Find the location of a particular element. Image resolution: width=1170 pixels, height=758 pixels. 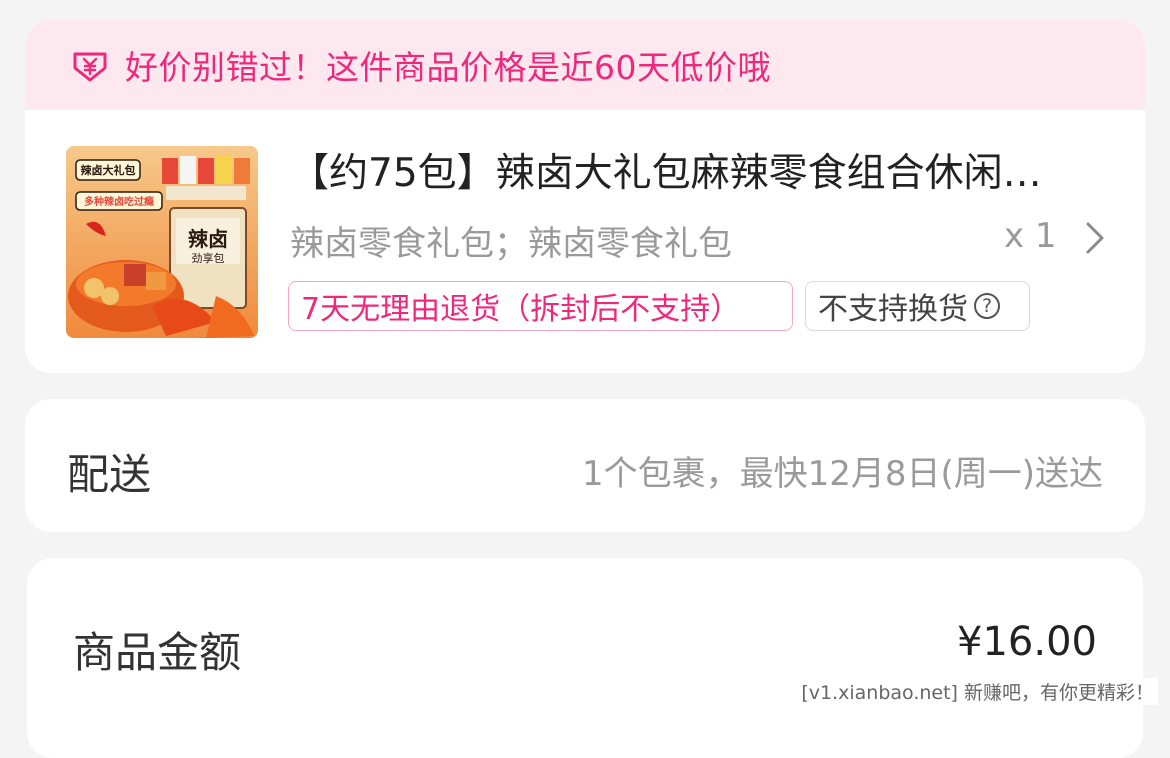

exchange-policy-tag: 不支持换货 ? is located at coordinates (917, 306).